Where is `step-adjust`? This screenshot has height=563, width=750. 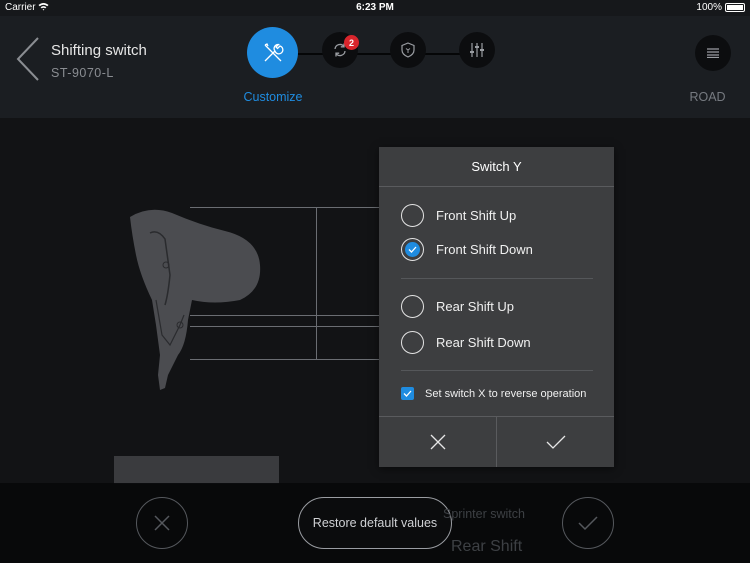
step-adjust is located at coordinates (477, 50).